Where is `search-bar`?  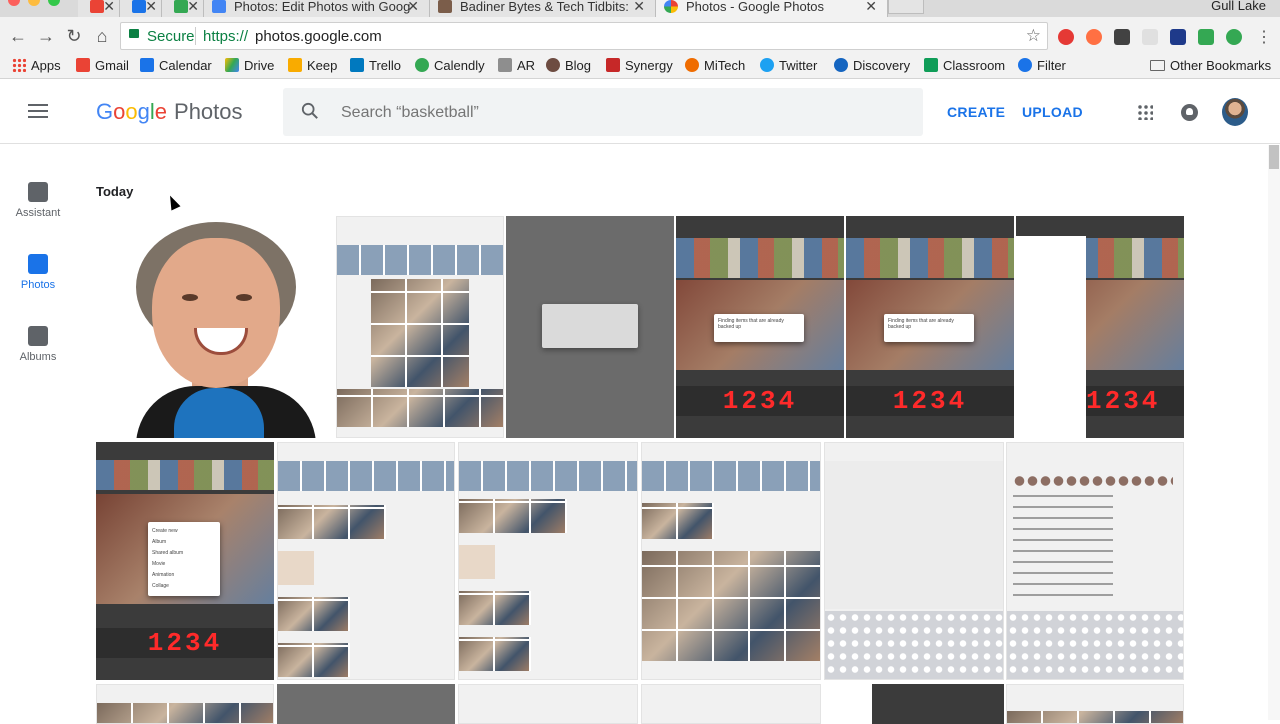
search-bar is located at coordinates (603, 112).